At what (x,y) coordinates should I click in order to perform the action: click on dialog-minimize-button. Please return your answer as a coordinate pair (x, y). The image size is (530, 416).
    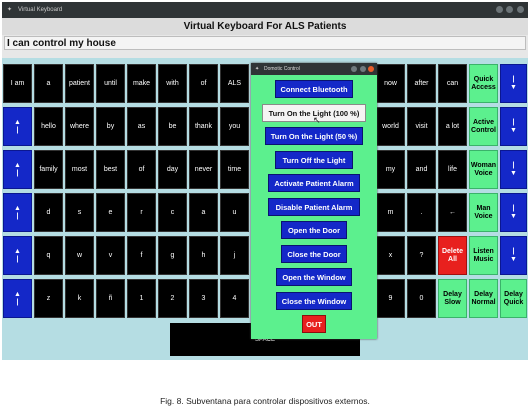
    Looking at the image, I should click on (354, 69).